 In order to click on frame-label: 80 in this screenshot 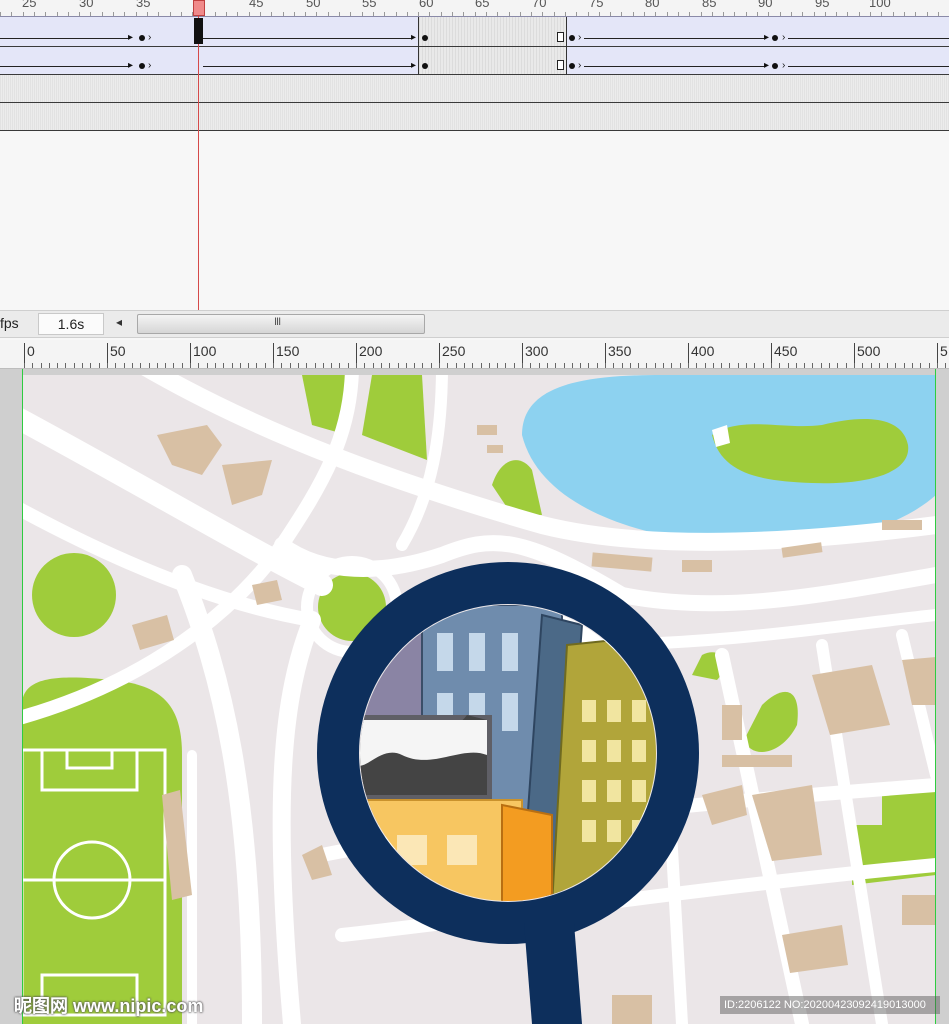, I will do `click(652, 5)`.